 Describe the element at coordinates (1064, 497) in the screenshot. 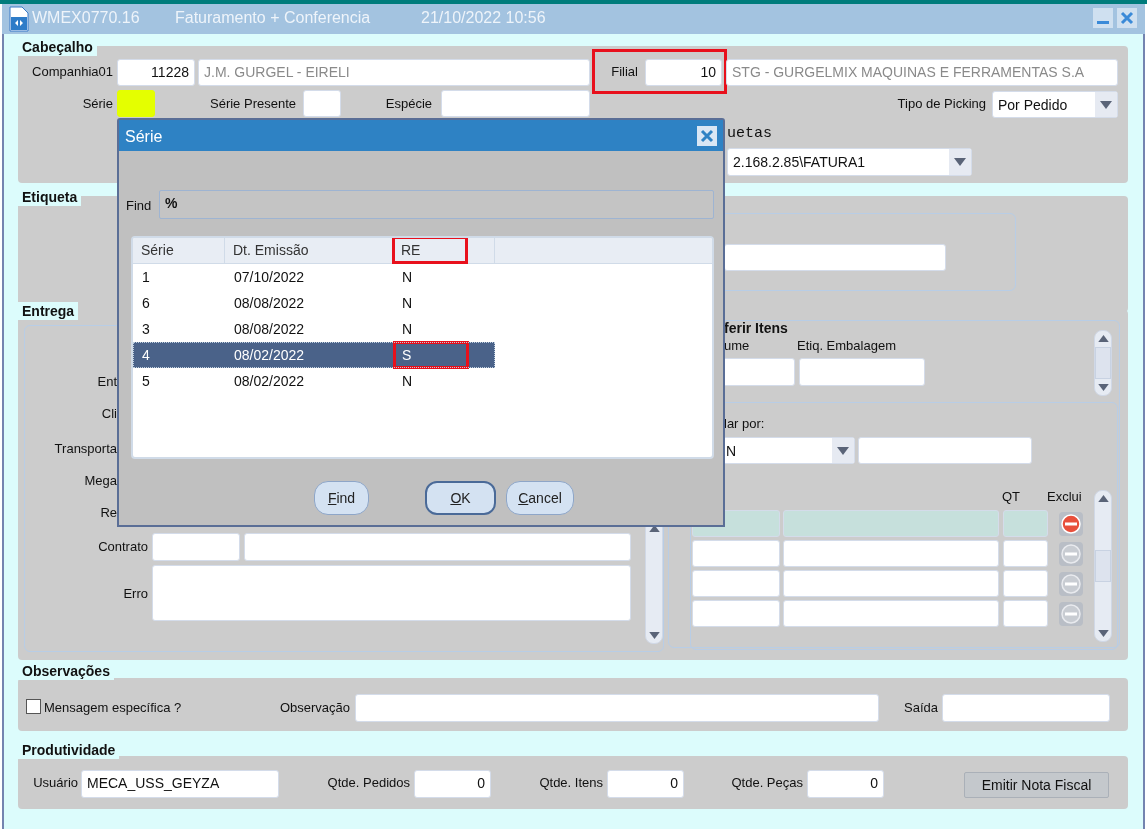

I see `column-header: Exclui` at that location.